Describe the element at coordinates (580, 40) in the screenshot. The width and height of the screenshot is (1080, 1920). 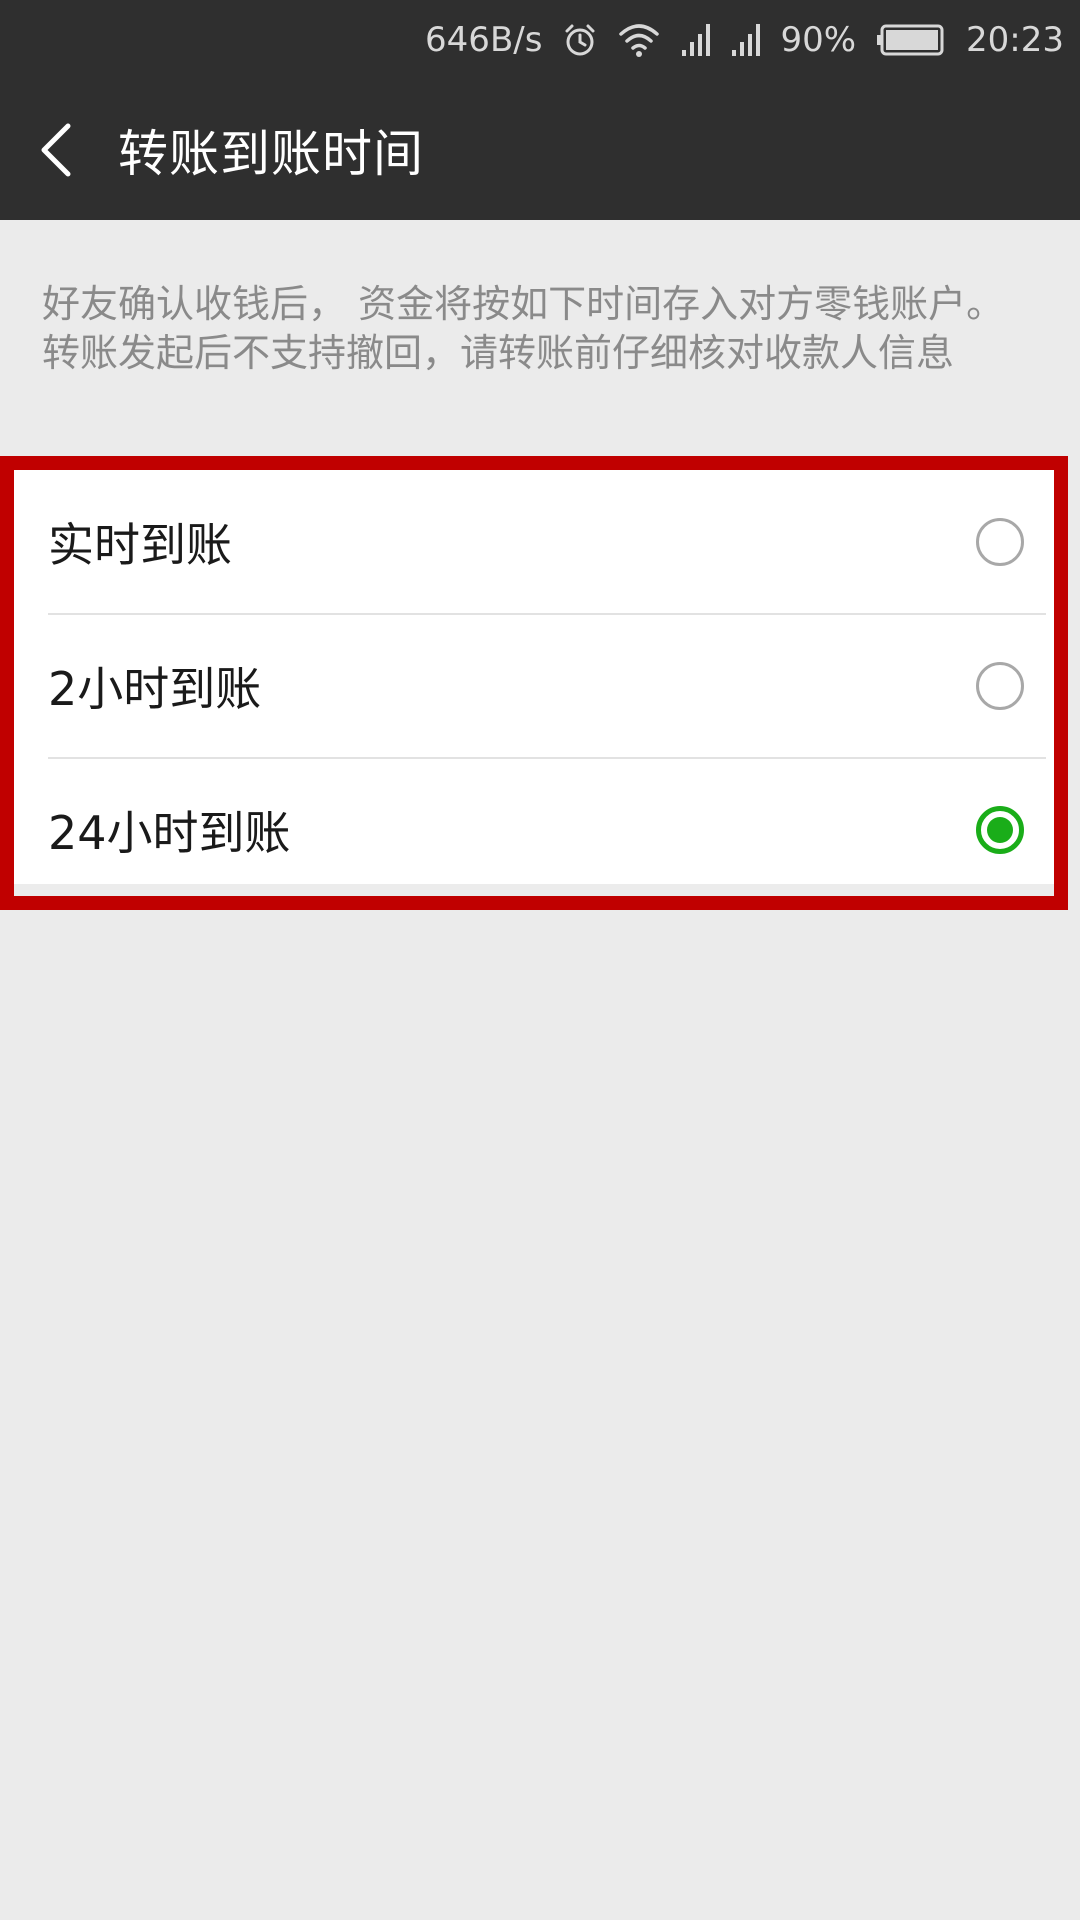
I see `alarm-icon` at that location.